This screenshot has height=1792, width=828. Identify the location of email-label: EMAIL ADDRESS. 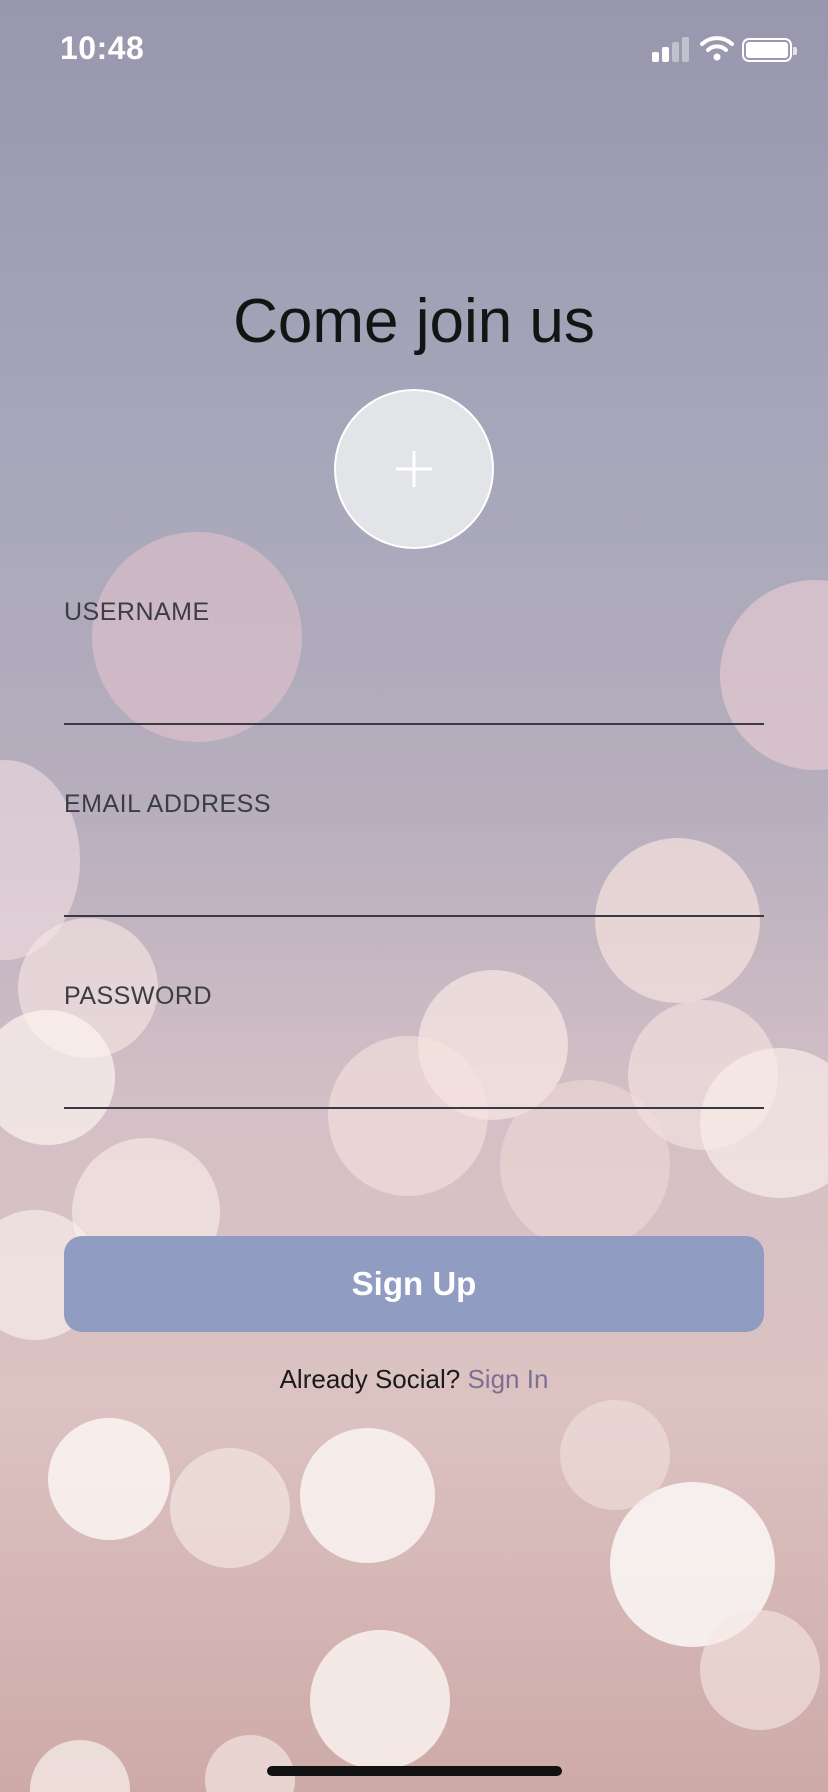
(168, 804).